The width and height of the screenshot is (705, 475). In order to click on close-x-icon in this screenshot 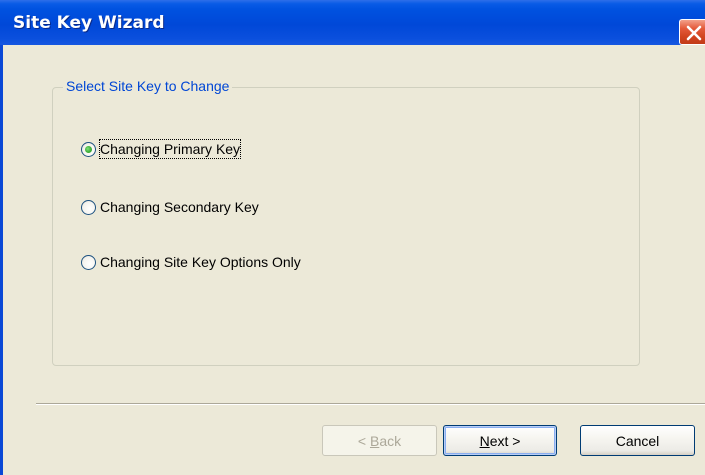, I will do `click(694, 33)`.